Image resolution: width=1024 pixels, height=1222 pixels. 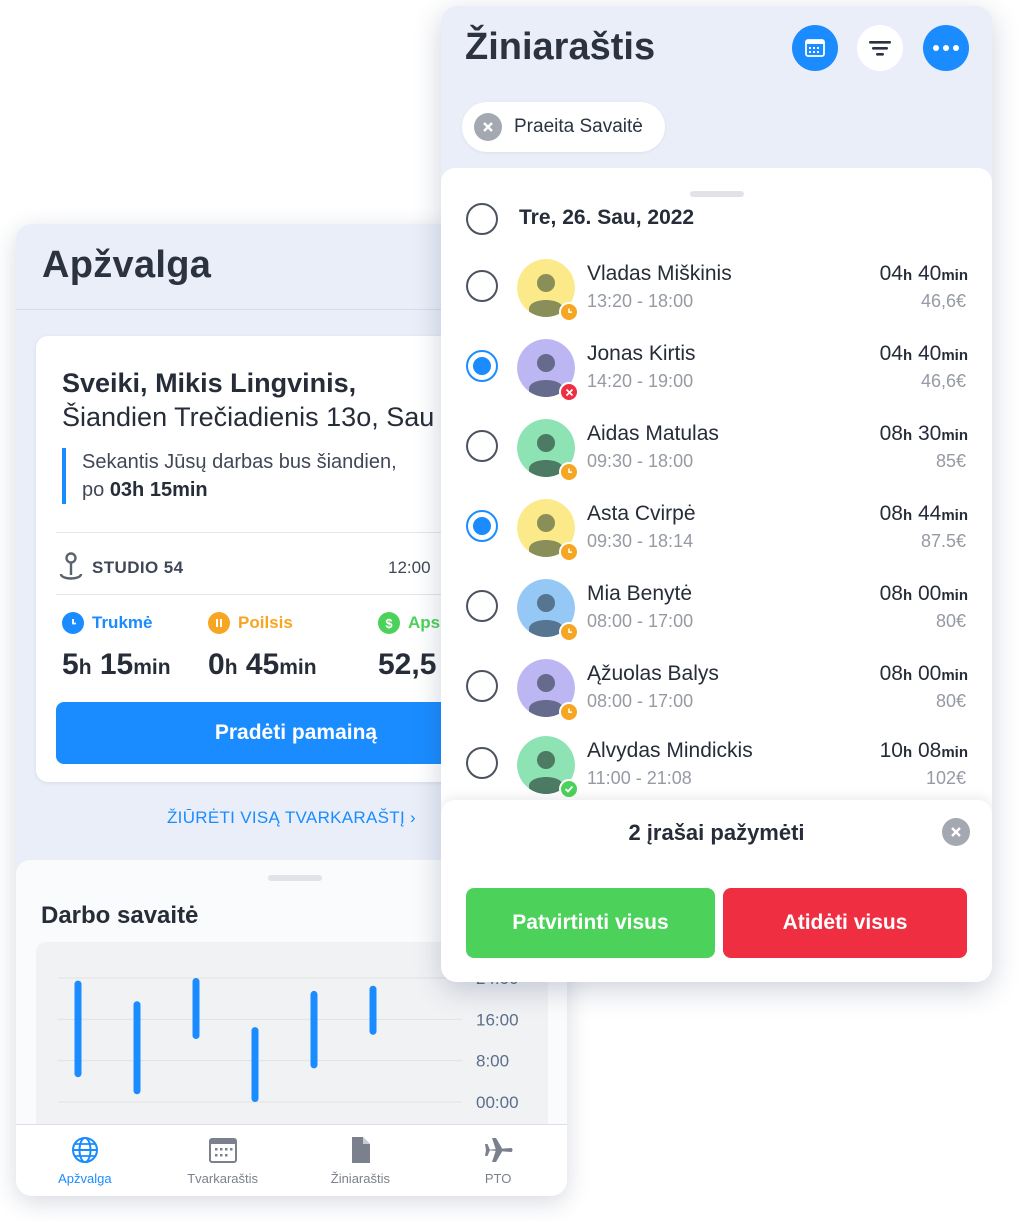 I want to click on table-row: Aidas Matulas 09:30 - 18:00 08h 30min 85€, so click(x=716, y=451).